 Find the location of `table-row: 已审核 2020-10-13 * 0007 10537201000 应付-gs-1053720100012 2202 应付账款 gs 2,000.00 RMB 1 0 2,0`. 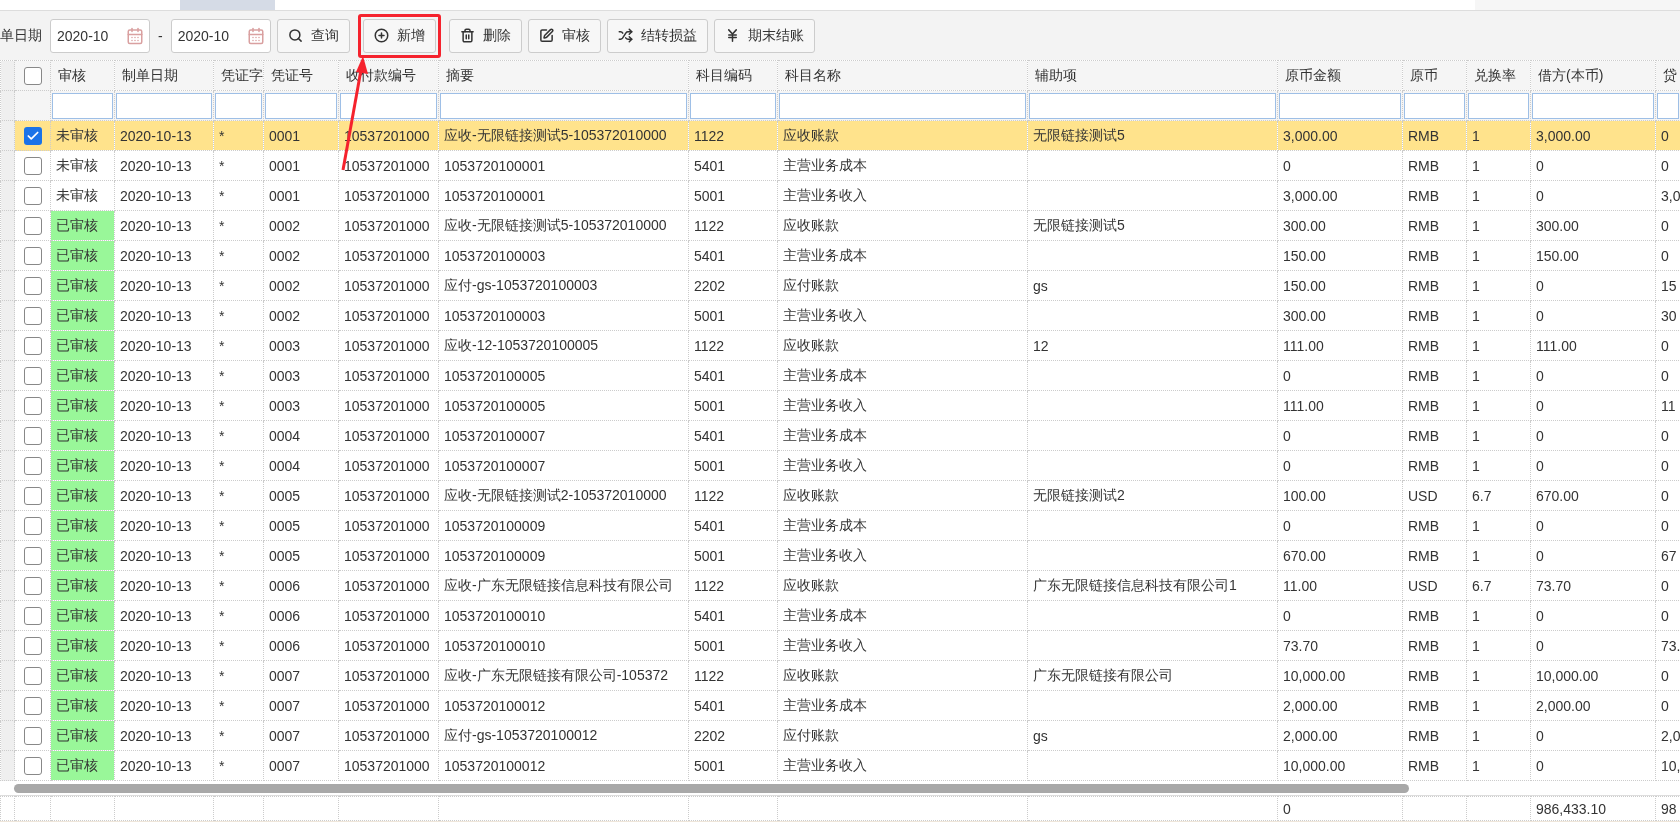

table-row: 已审核 2020-10-13 * 0007 10537201000 应付-gs-1053720100012 2202 应付账款 gs 2,000.00 RMB 1 0 2,0 is located at coordinates (840, 735).